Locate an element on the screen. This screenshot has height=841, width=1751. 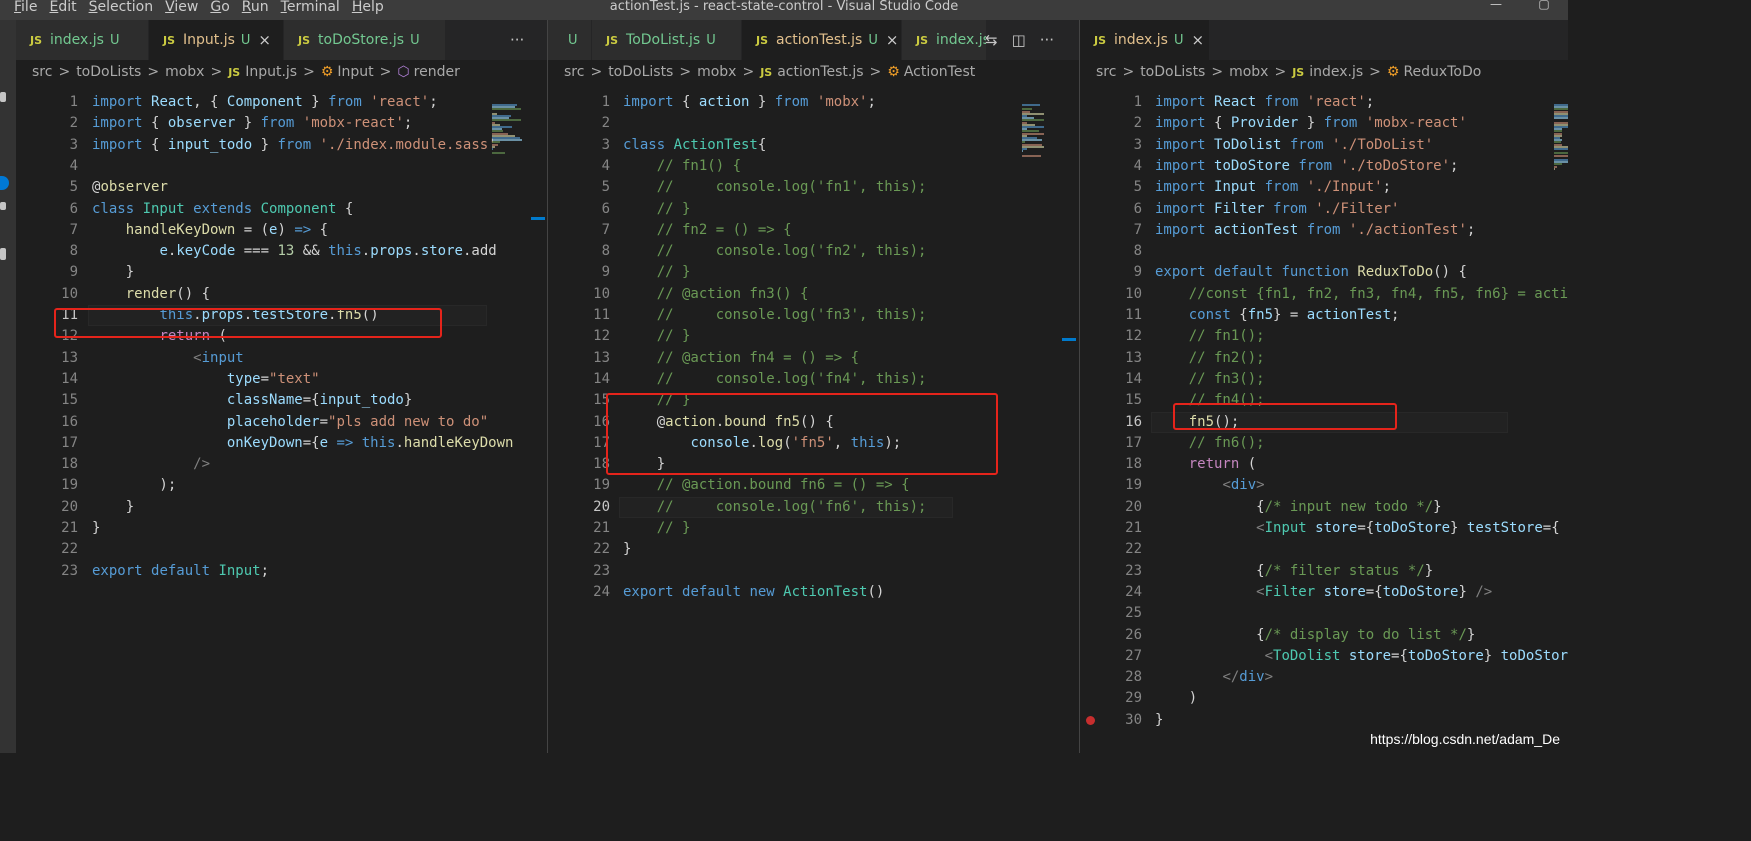
tab-actiontest-js: JS actionTest.js U × is located at coordinates (822, 40).